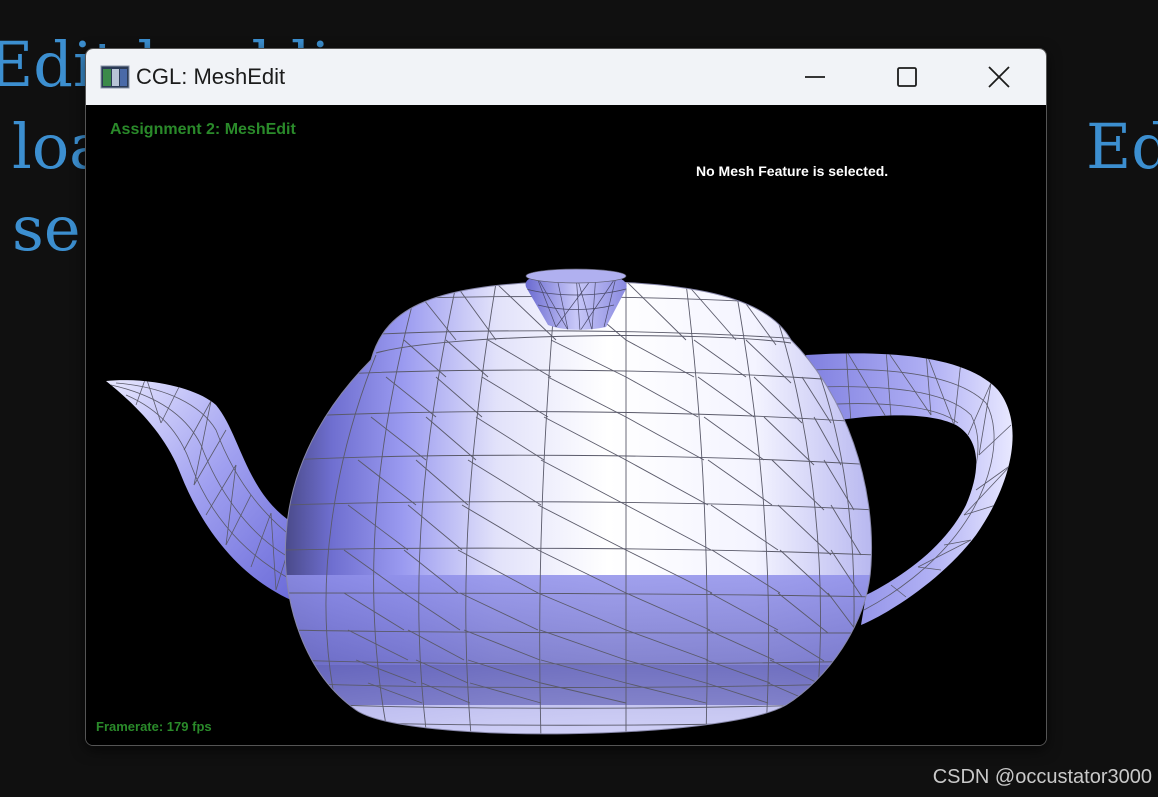 The height and width of the screenshot is (797, 1158). What do you see at coordinates (46, 228) in the screenshot?
I see `background-document-text: se` at bounding box center [46, 228].